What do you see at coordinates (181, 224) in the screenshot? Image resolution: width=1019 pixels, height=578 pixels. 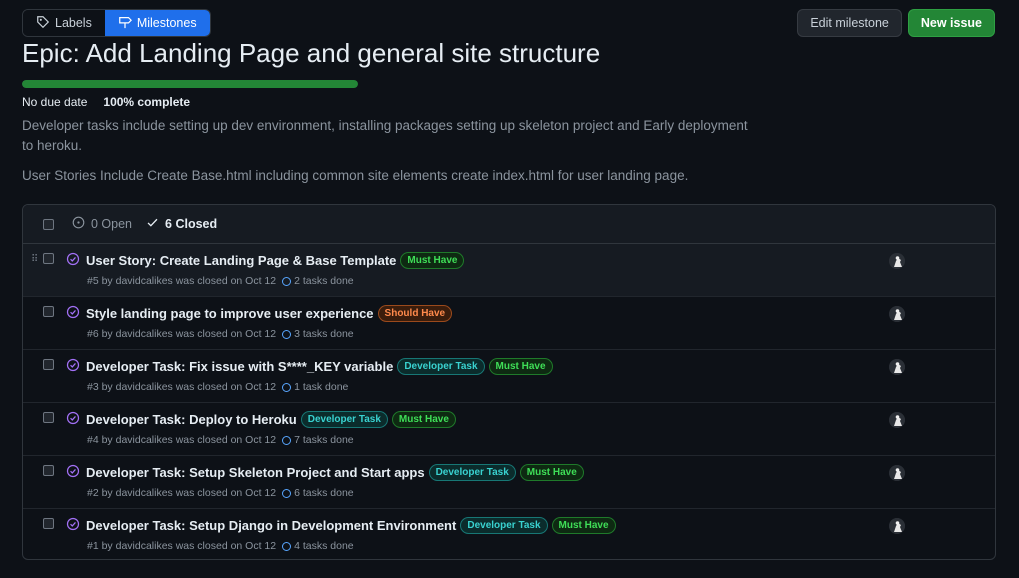 I see `closed-issues-filter: 6 Closed` at bounding box center [181, 224].